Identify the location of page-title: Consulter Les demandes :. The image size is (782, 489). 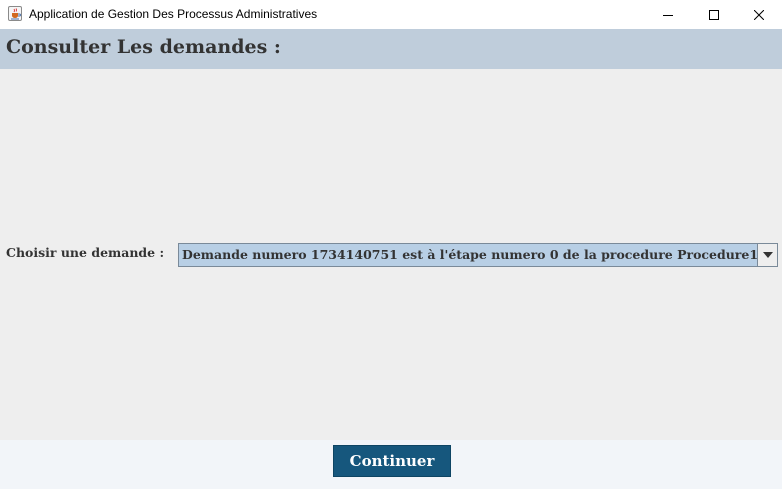
(143, 47).